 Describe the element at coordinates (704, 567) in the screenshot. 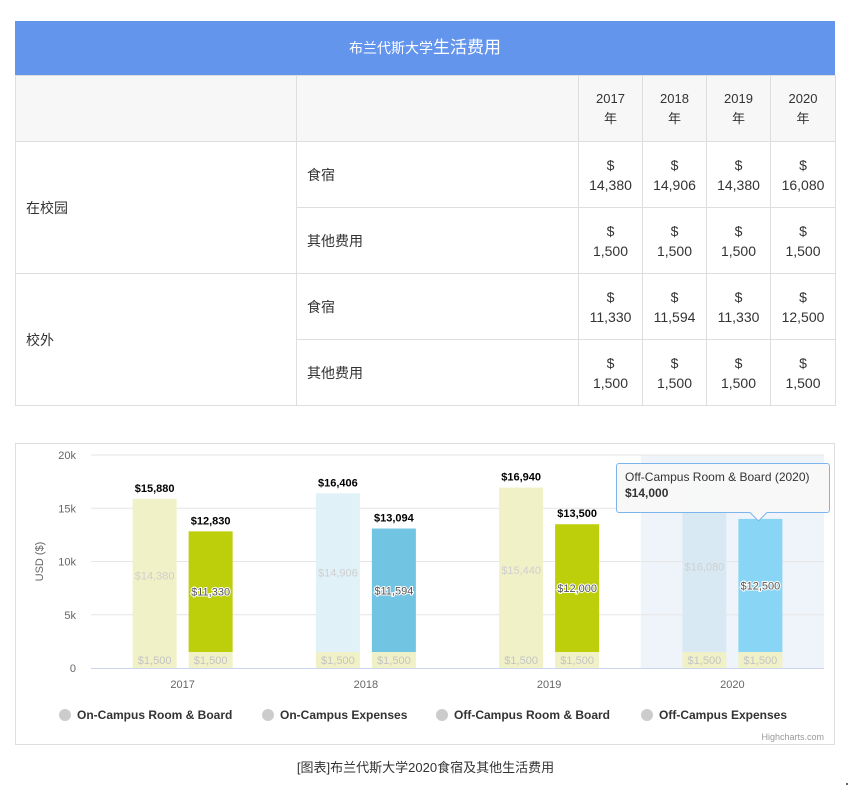

I see `room-board-value-label: $16,080` at that location.